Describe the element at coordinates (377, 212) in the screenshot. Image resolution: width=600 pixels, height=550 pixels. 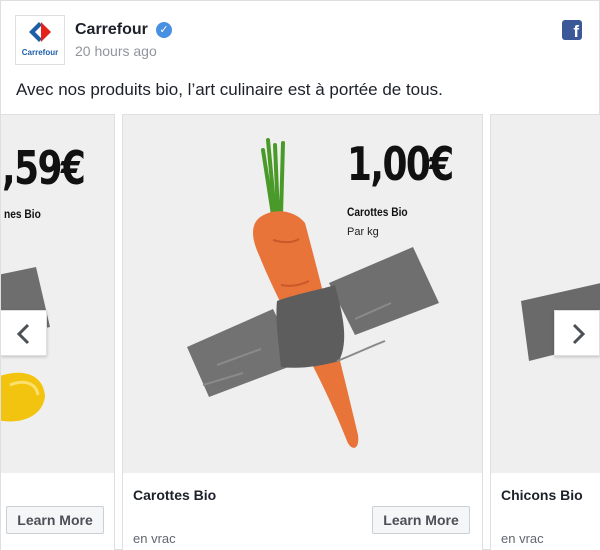
I see `main-card-price-label: Carottes Bio` at that location.